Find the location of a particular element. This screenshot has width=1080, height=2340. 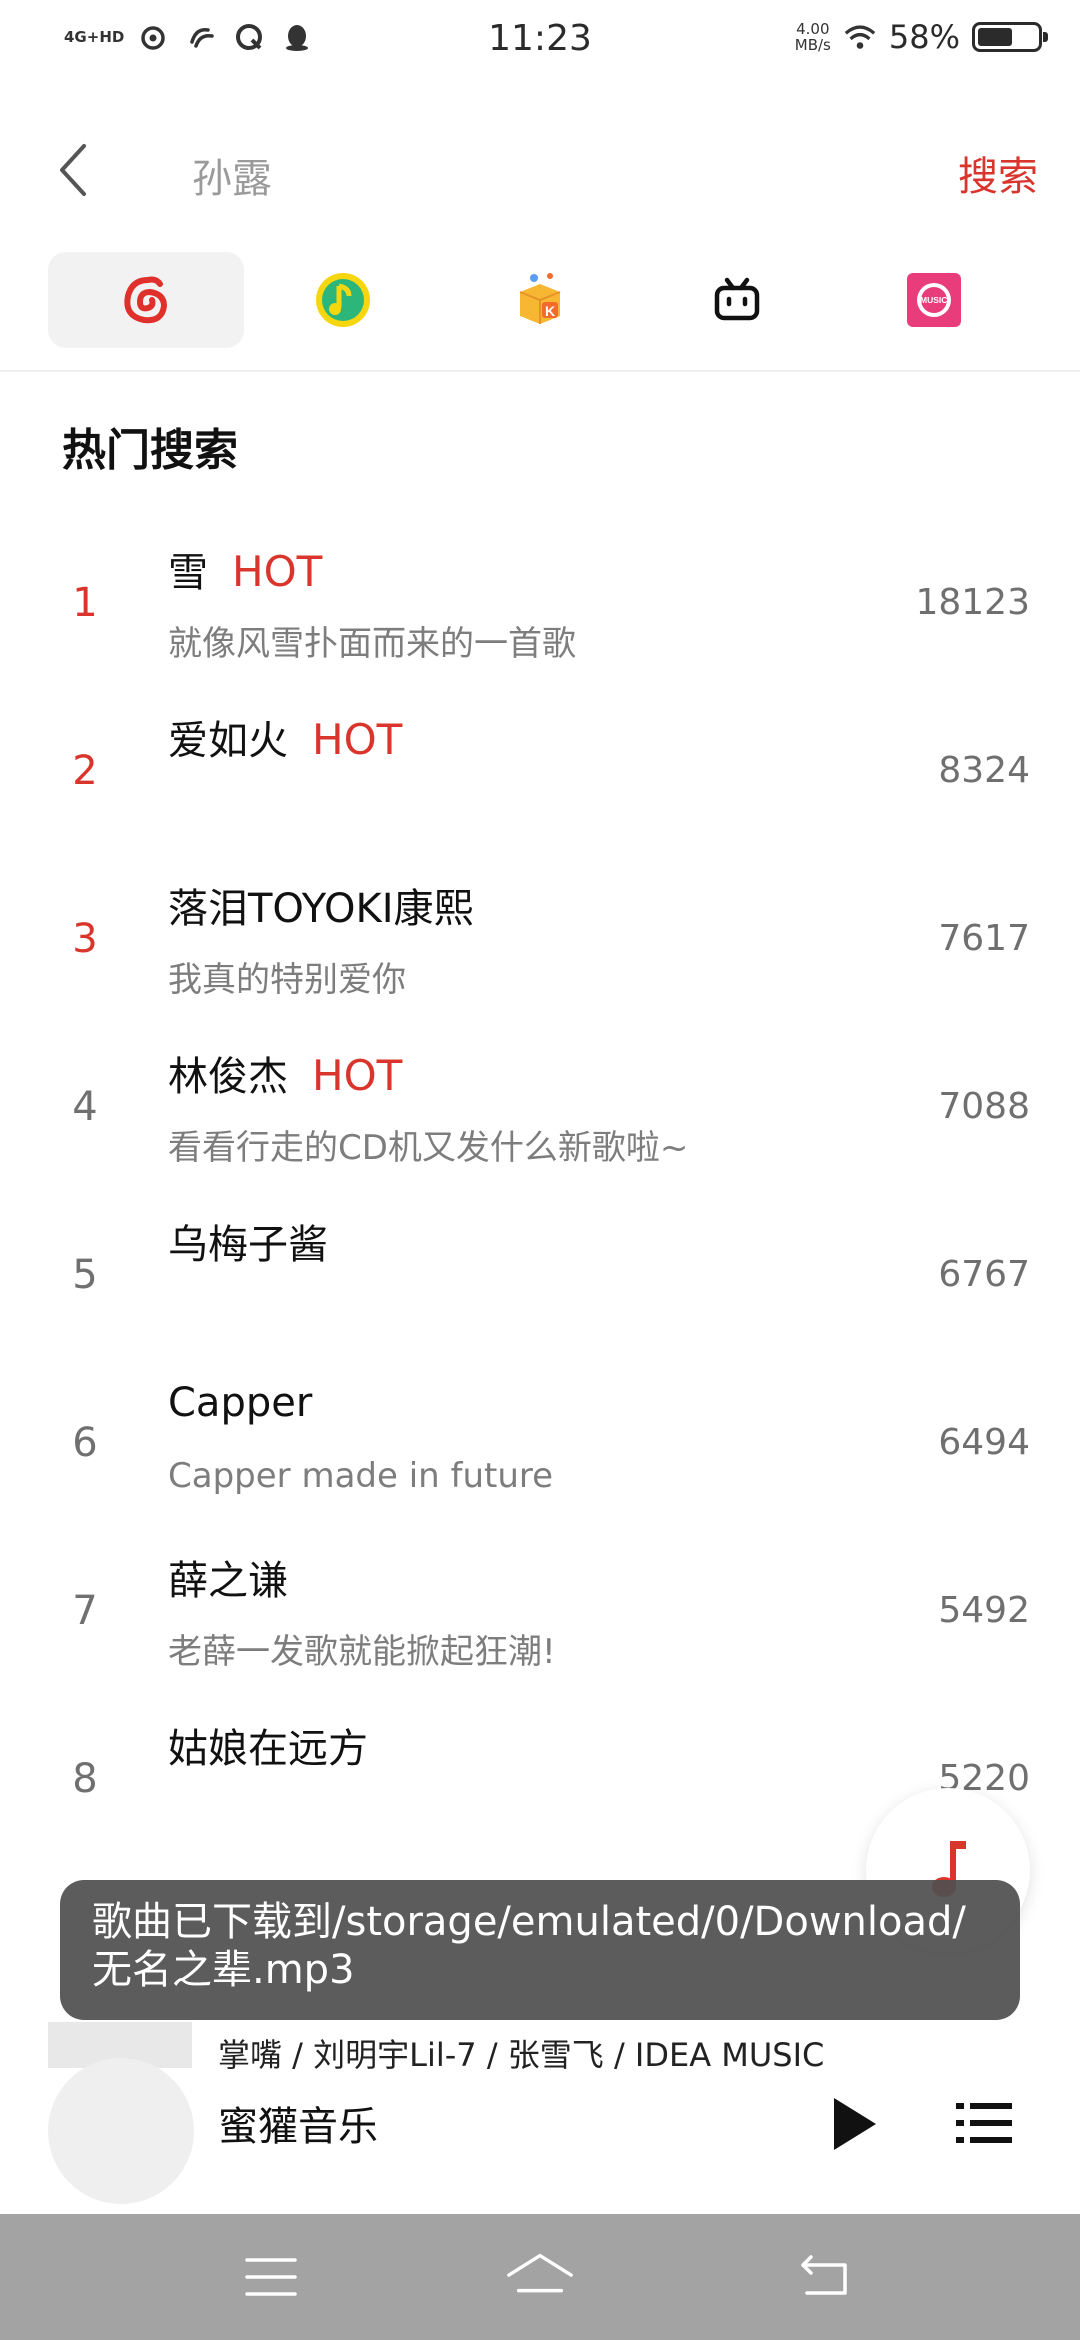

player-disc is located at coordinates (121, 2131).